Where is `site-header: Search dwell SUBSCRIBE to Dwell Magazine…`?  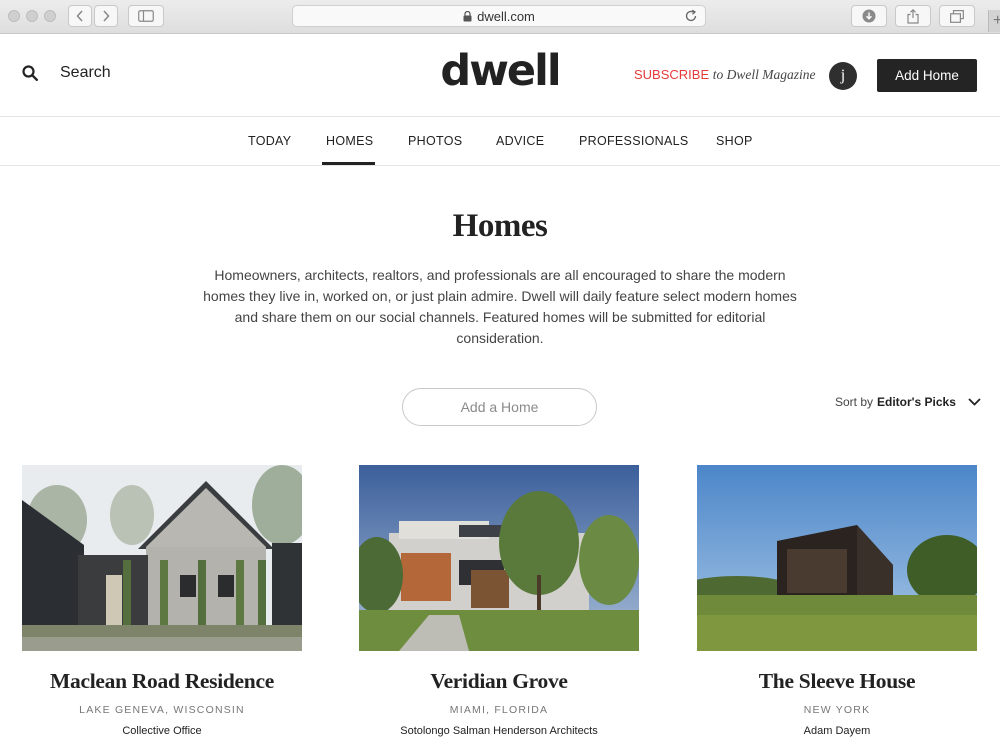
site-header: Search dwell SUBSCRIBE to Dwell Magazine… is located at coordinates (500, 75).